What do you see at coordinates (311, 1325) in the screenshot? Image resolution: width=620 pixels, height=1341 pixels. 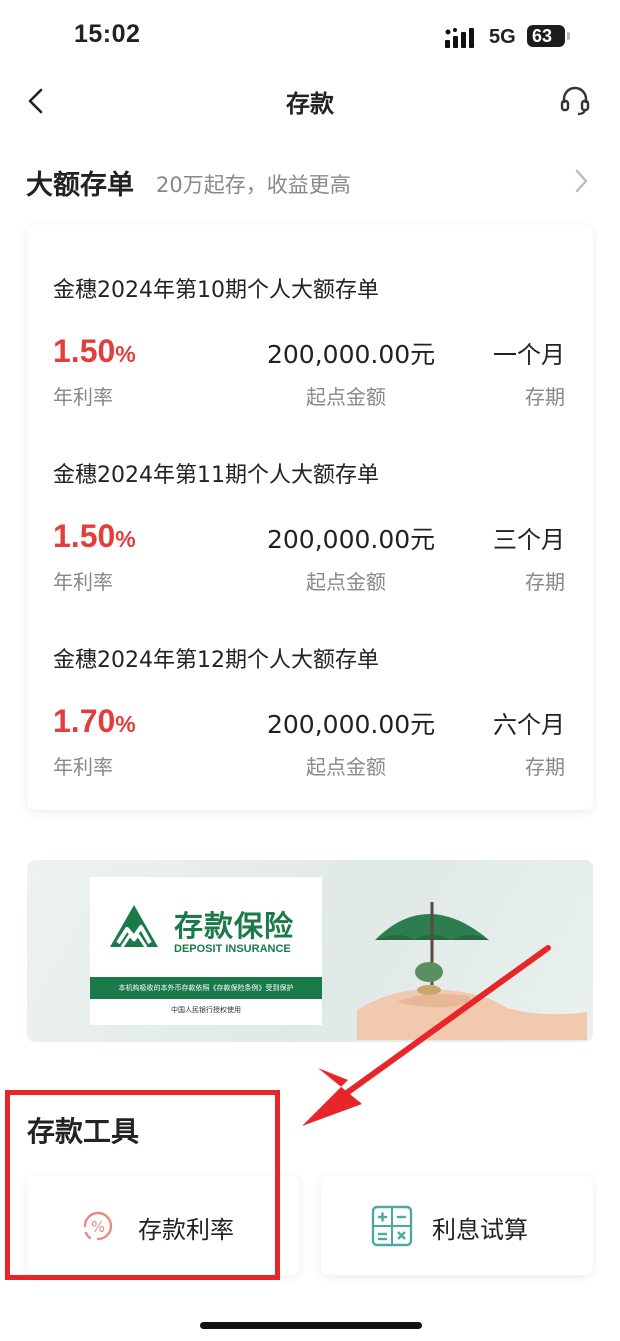 I see `home-indicator` at bounding box center [311, 1325].